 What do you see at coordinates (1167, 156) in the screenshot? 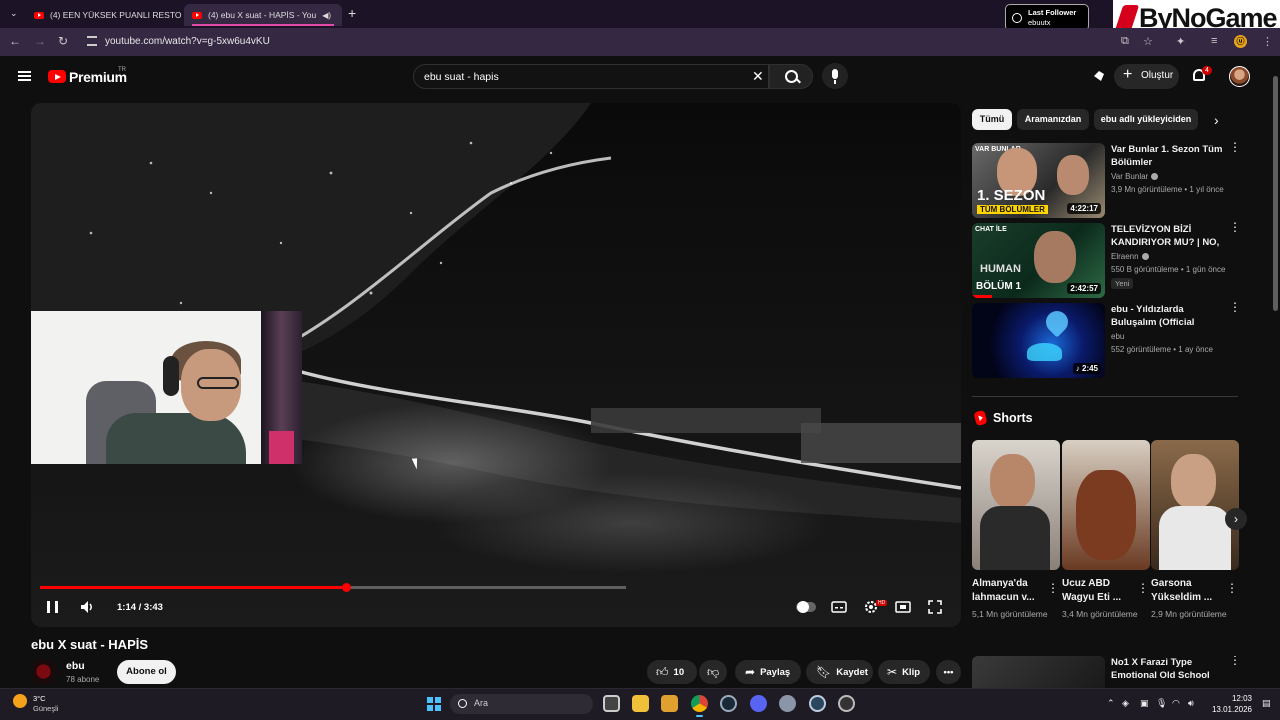
I see `video-title: Var Bunlar 1. Sezon Tüm Bölümler` at bounding box center [1167, 156].